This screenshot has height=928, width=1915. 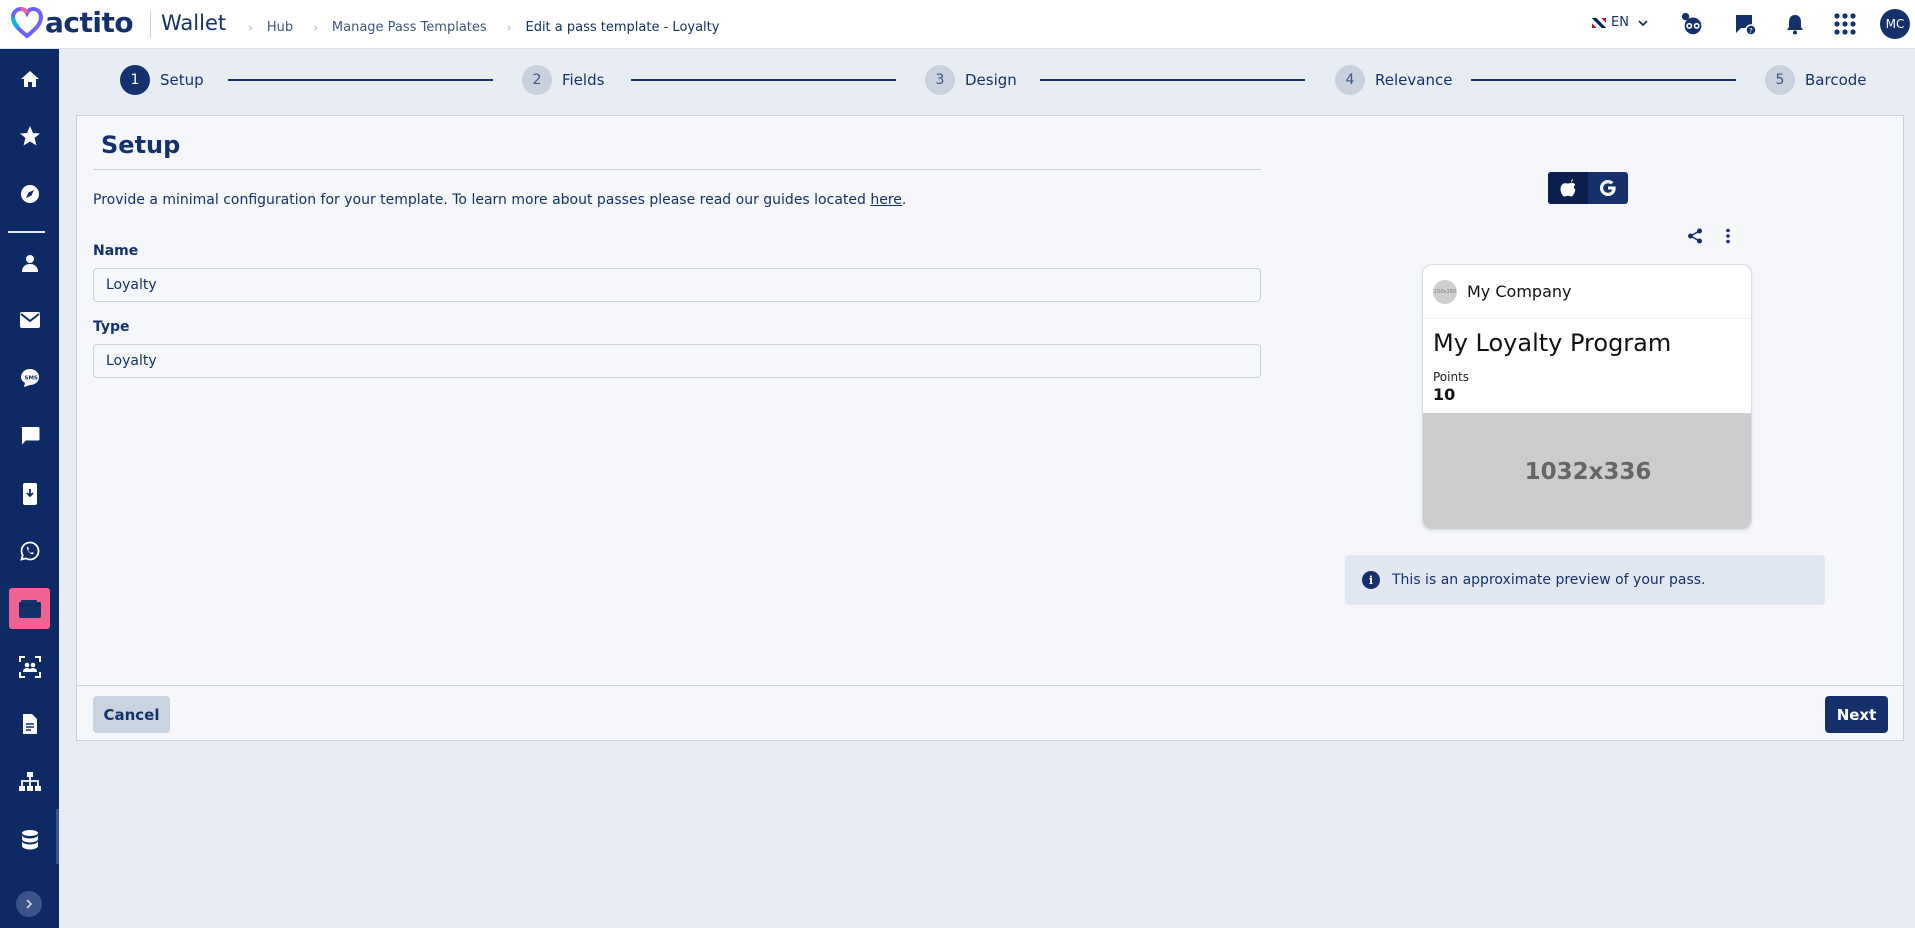 I want to click on document-icon, so click(x=29, y=723).